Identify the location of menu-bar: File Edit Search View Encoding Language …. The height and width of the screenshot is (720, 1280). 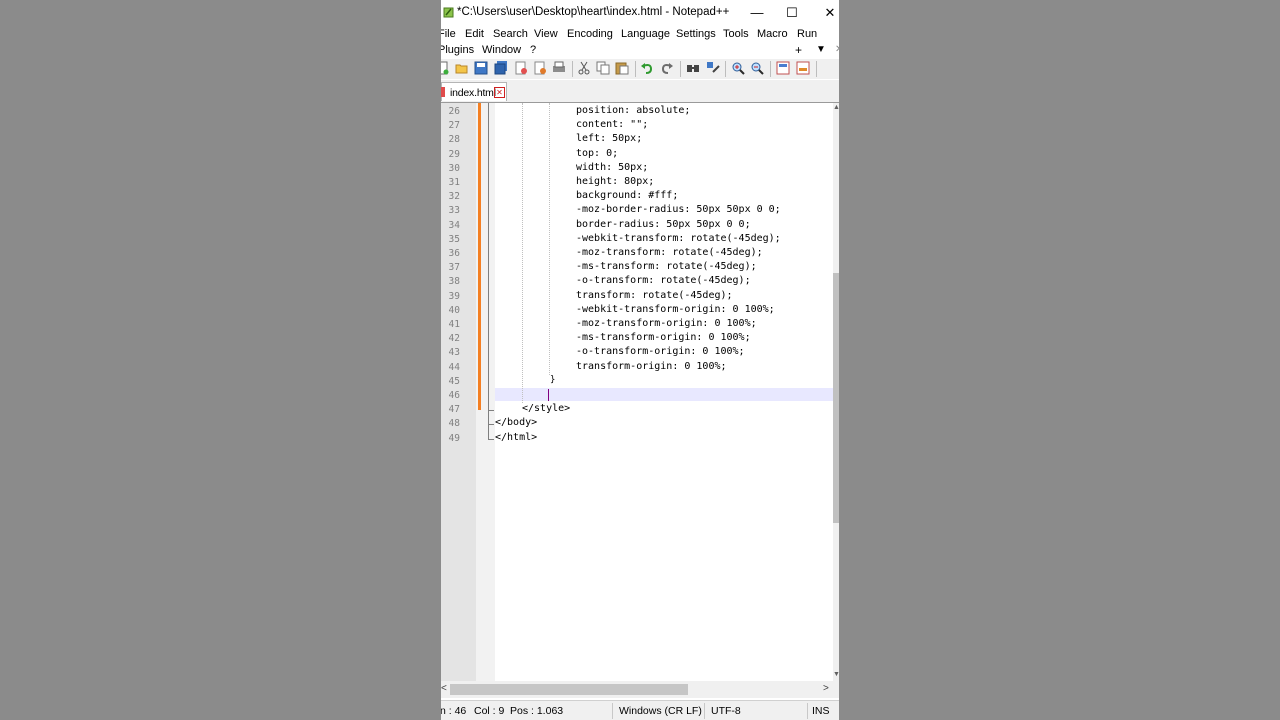
(640, 43).